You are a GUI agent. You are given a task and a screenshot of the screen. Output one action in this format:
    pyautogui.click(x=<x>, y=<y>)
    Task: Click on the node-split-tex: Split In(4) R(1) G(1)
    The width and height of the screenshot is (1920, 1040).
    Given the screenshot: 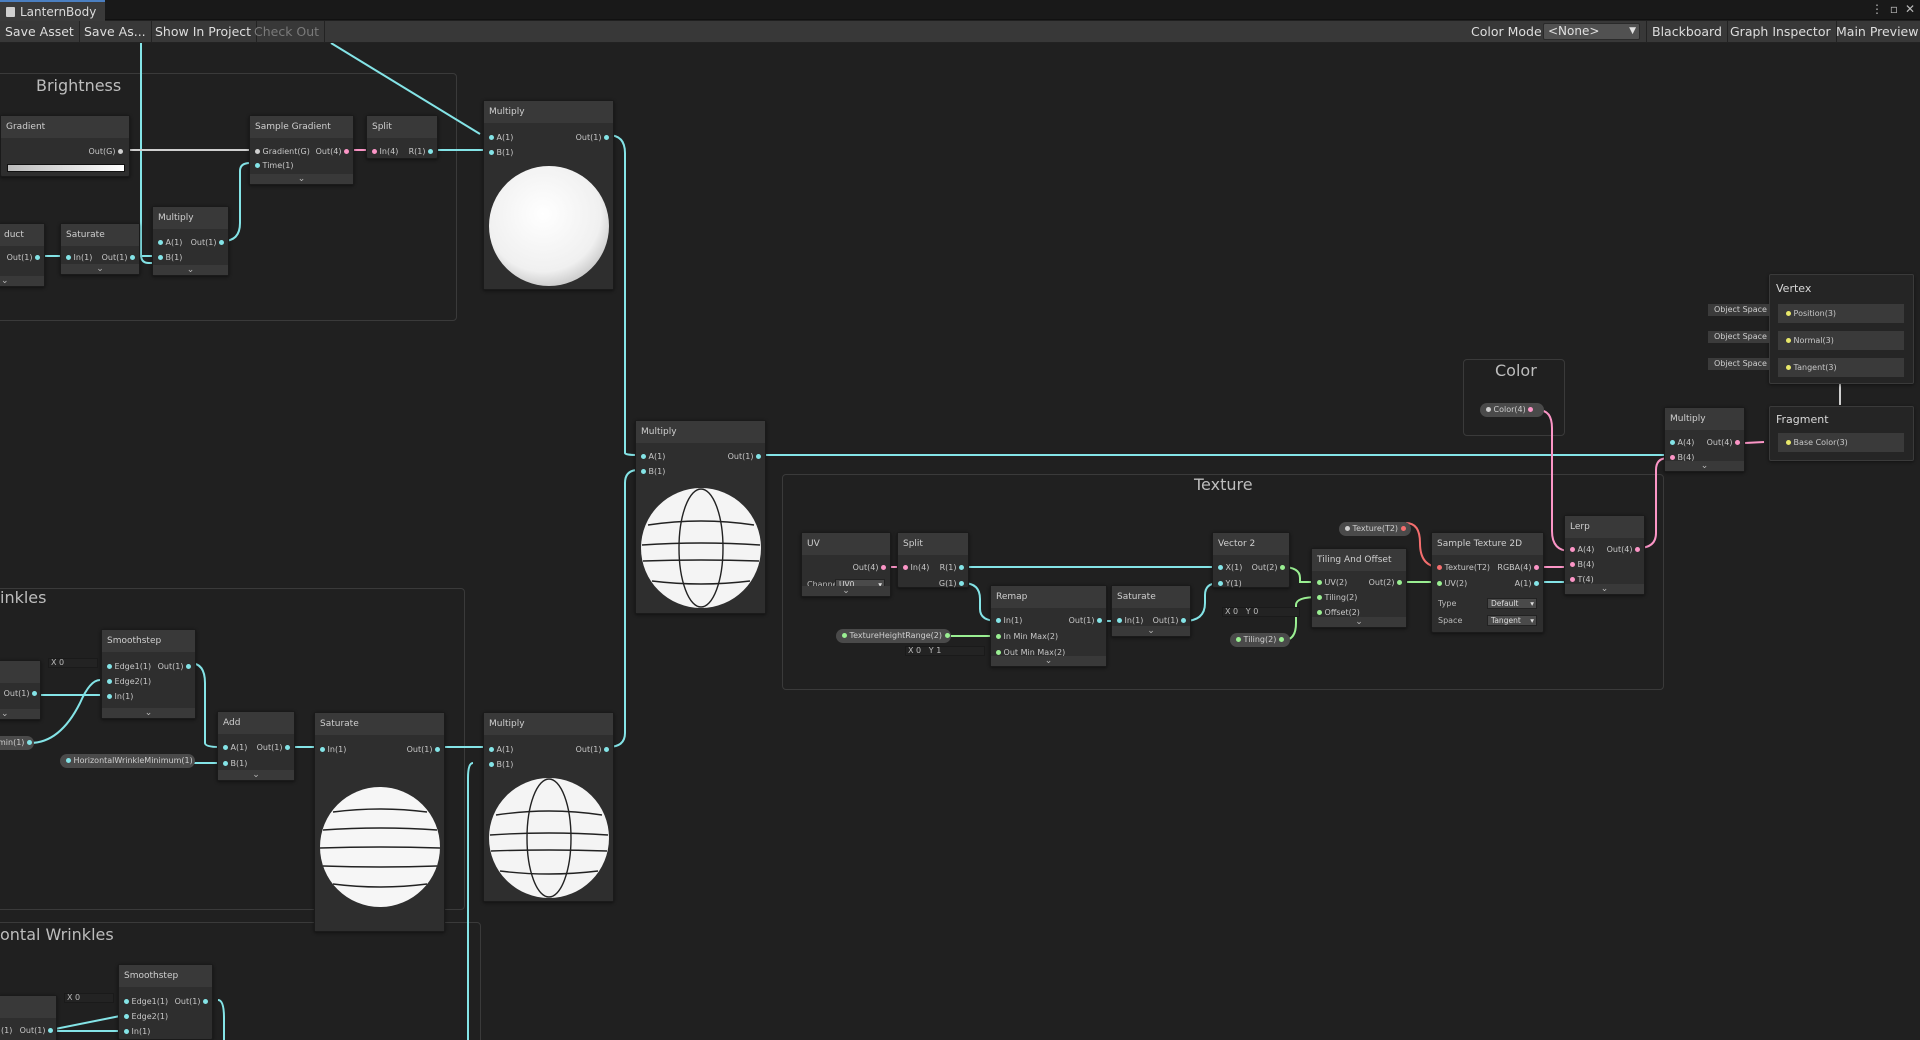 What is the action you would take?
    pyautogui.click(x=933, y=560)
    